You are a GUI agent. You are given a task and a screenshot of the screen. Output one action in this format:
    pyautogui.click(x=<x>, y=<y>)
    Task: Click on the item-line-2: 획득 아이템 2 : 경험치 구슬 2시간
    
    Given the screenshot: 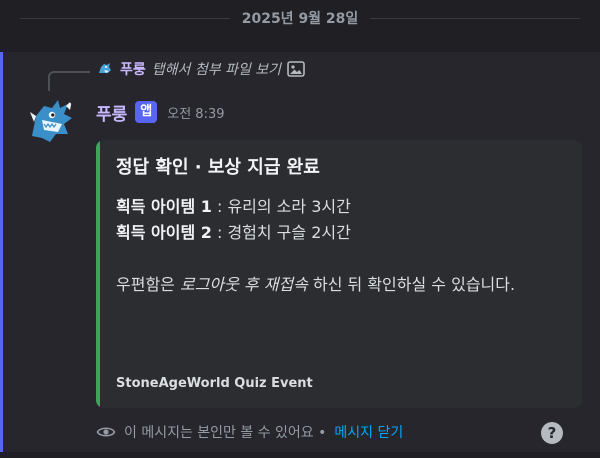 What is the action you would take?
    pyautogui.click(x=340, y=233)
    